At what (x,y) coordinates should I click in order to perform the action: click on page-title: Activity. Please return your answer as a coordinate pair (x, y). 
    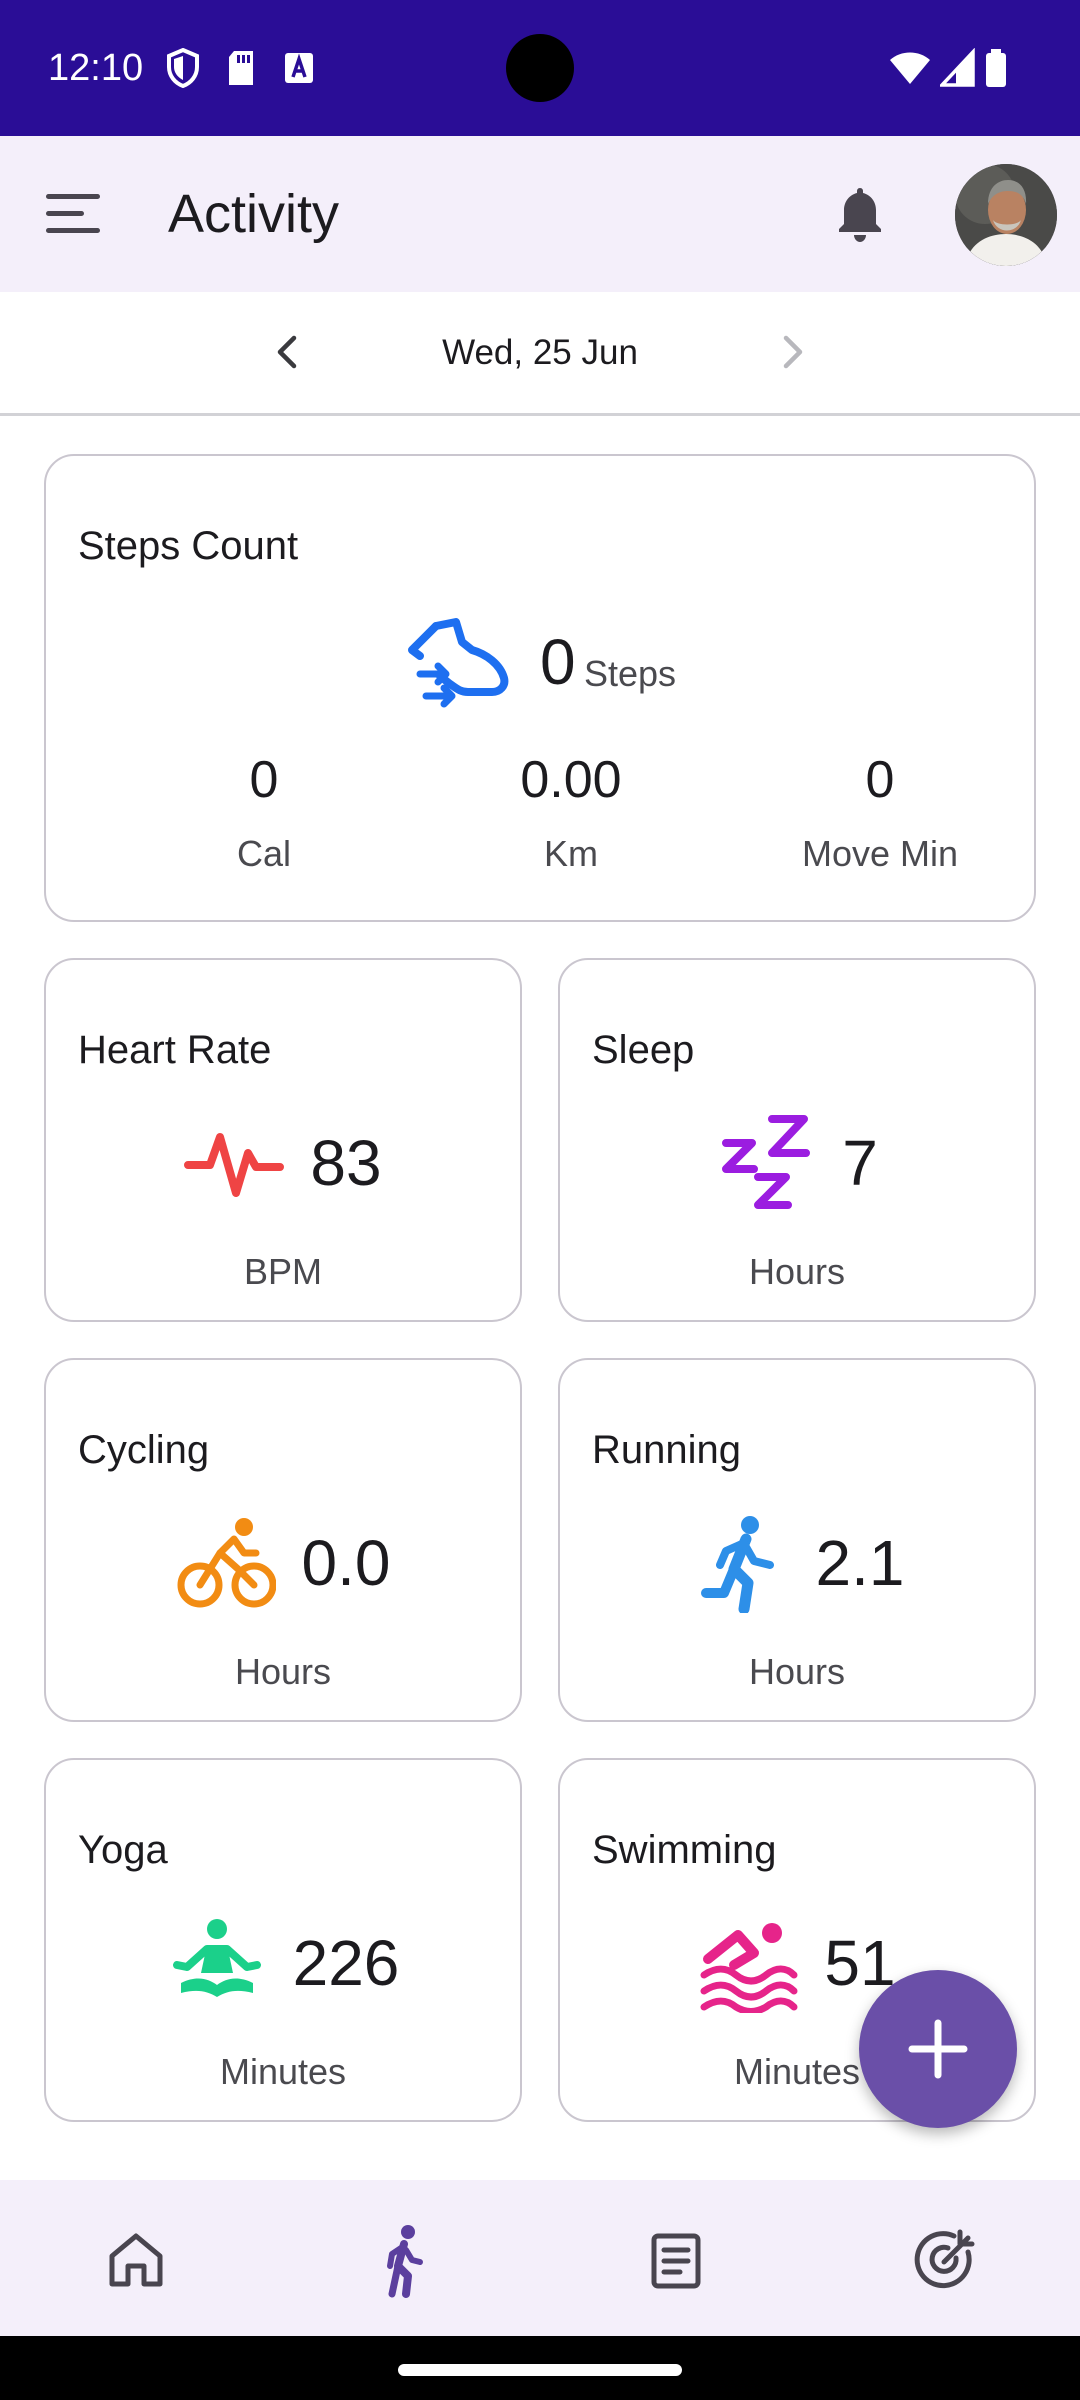
    Looking at the image, I should click on (254, 214).